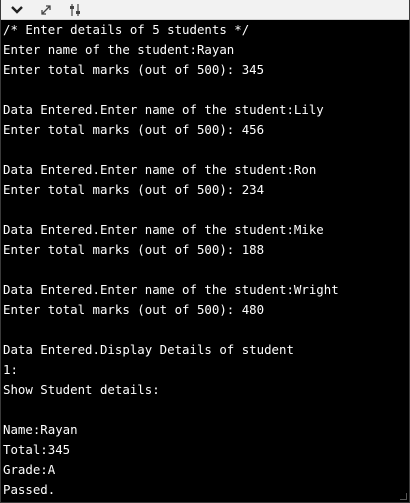 This screenshot has width=410, height=503. Describe the element at coordinates (134, 69) in the screenshot. I see `console-line: Enter total marks (out of 500): 345` at that location.